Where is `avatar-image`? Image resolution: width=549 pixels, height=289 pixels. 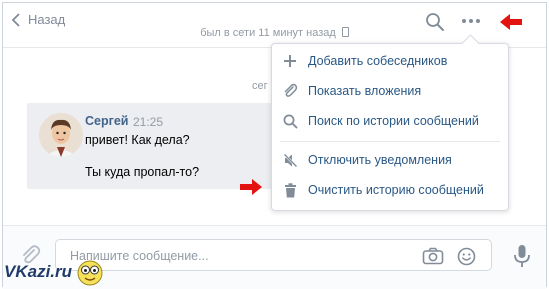 avatar-image is located at coordinates (61, 135).